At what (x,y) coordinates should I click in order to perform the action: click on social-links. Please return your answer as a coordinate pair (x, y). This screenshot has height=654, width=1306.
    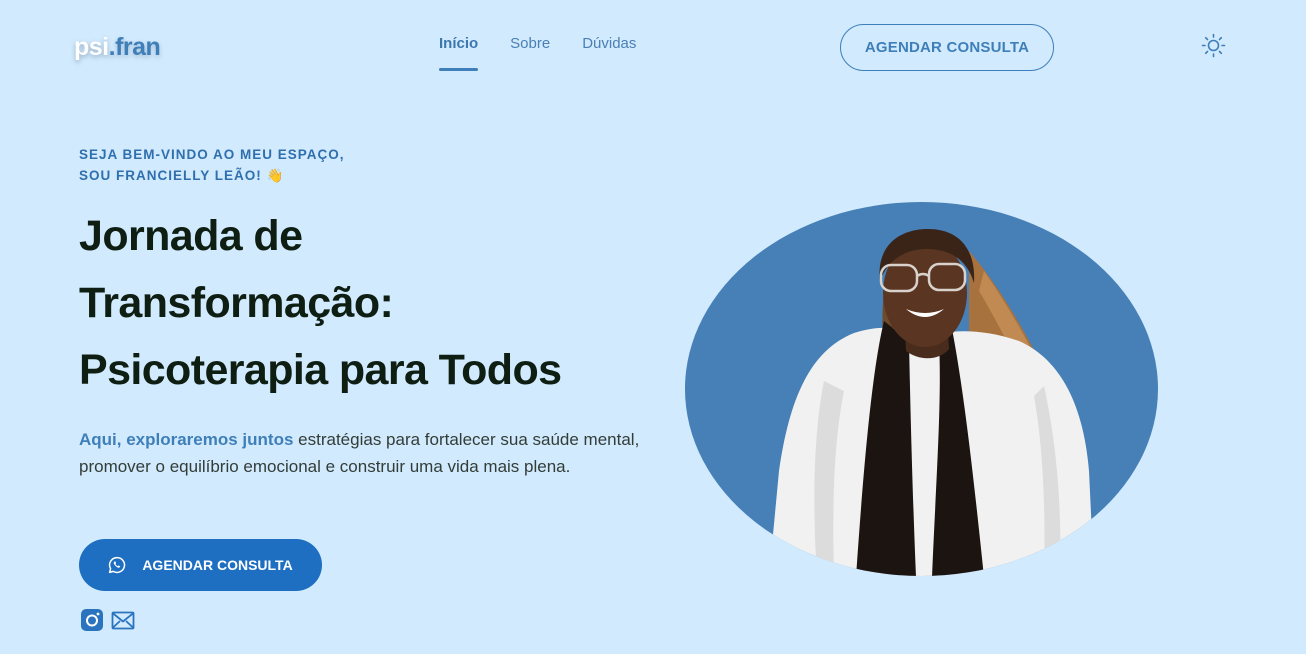
    Looking at the image, I should click on (107, 620).